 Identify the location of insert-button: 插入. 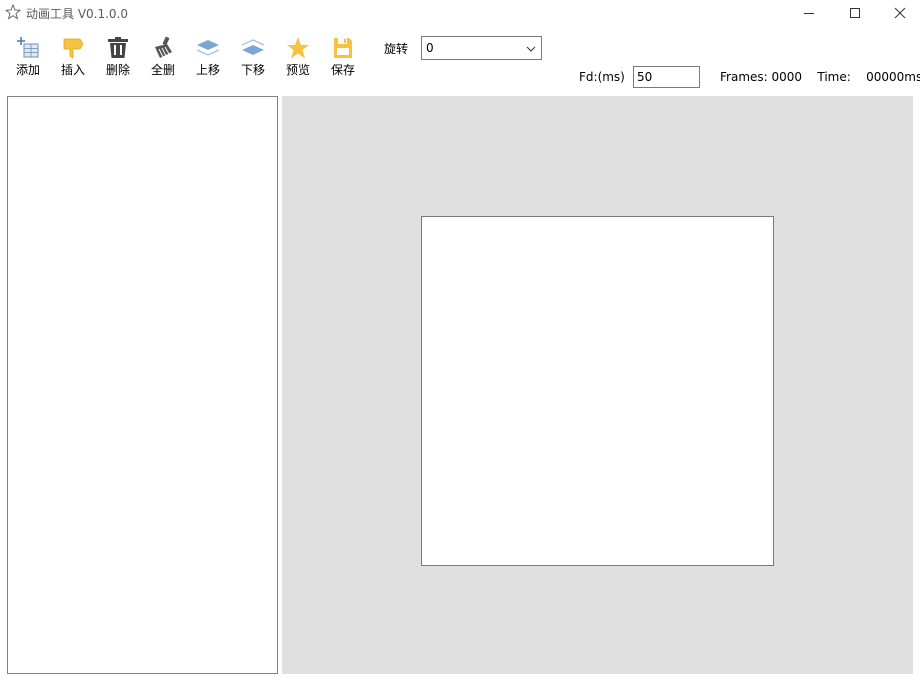
(73, 59).